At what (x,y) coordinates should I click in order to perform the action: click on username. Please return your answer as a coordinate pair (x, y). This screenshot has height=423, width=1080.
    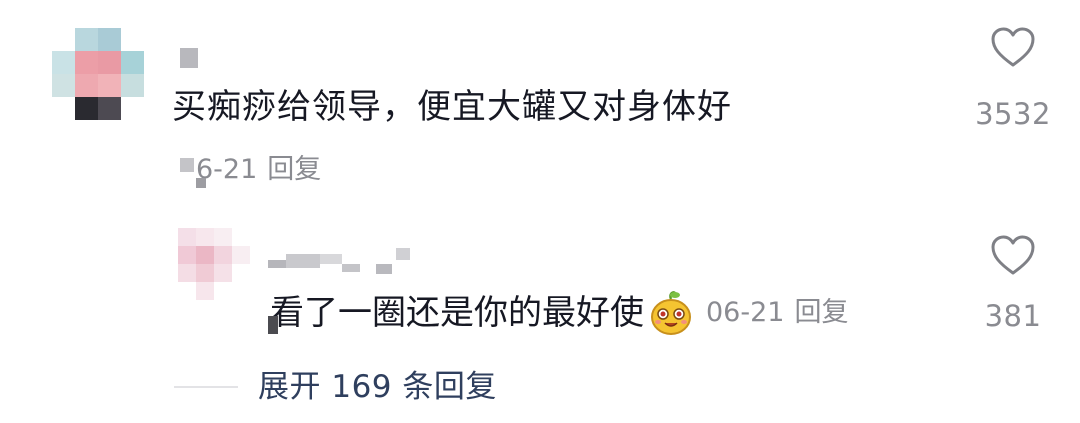
    Looking at the image, I should click on (190, 58).